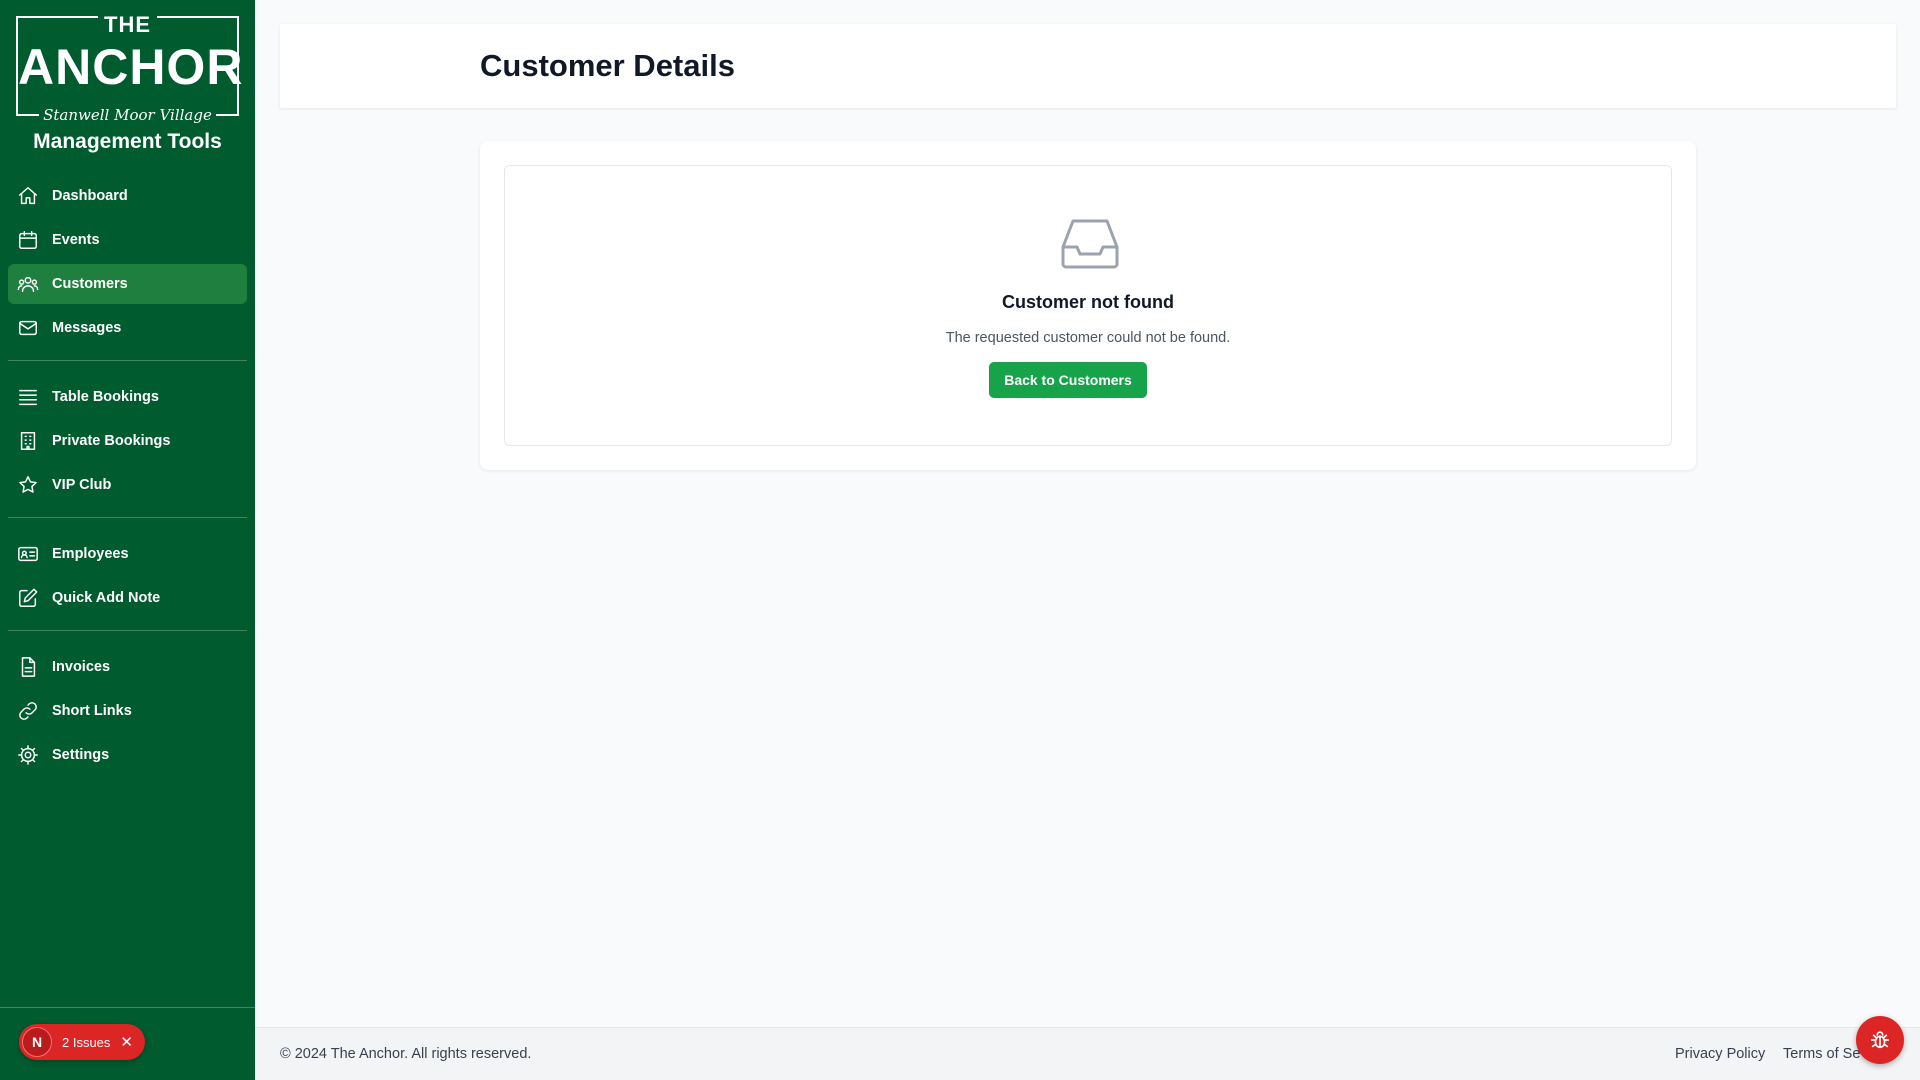 Image resolution: width=1920 pixels, height=1080 pixels. I want to click on sidebar-item-vip-club: VIP Club, so click(127, 485).